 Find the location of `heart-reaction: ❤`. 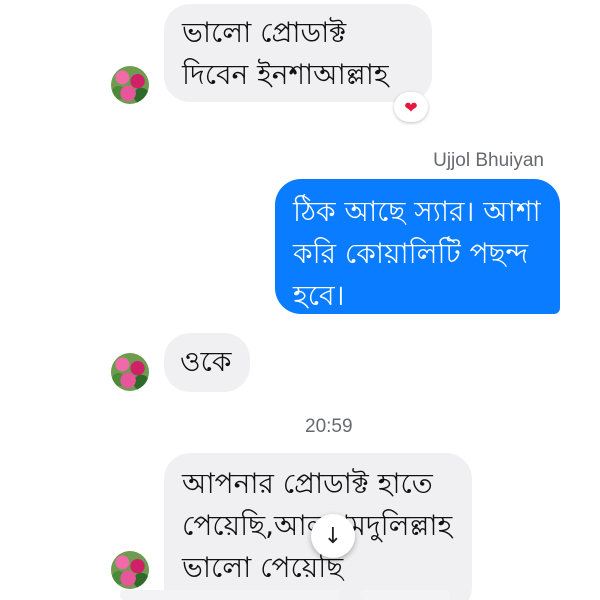

heart-reaction: ❤ is located at coordinates (411, 107).